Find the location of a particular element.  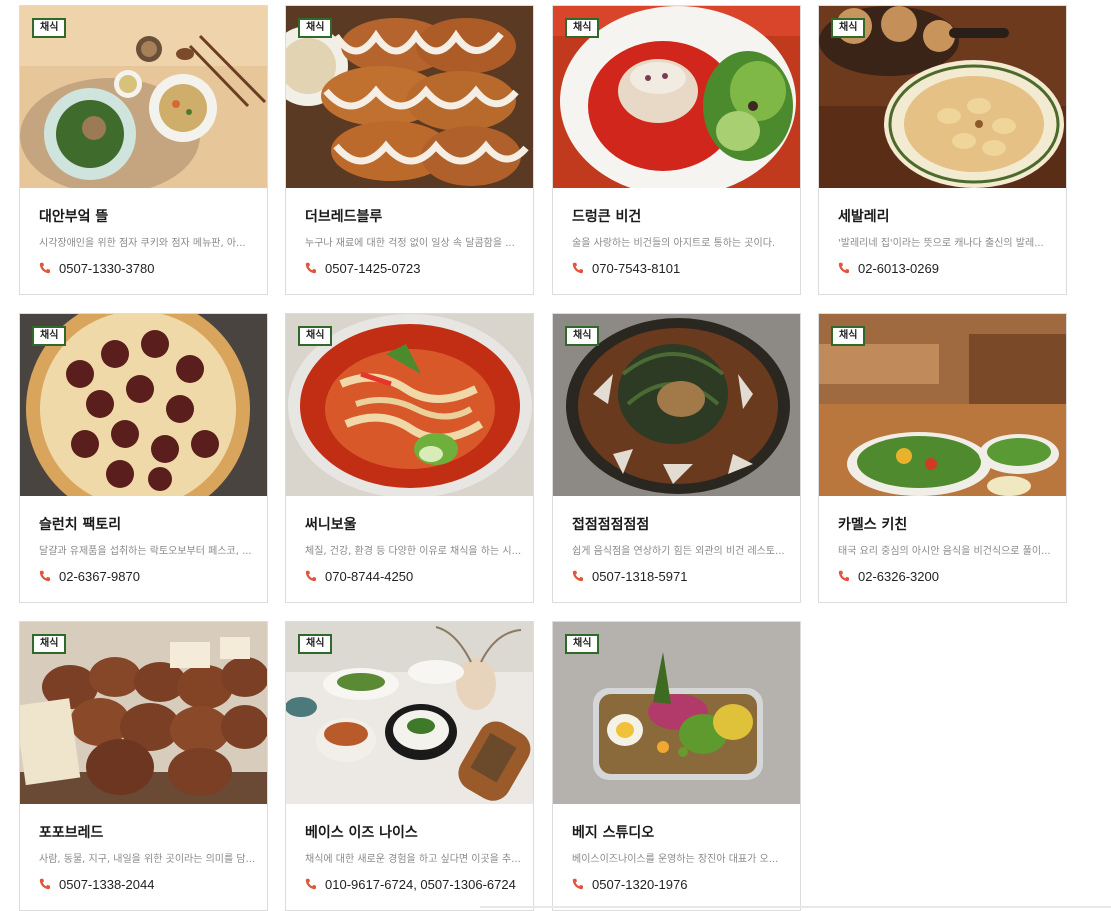

phone-row: 010-9617-6724, 0507-1306-6724 is located at coordinates (410, 884).